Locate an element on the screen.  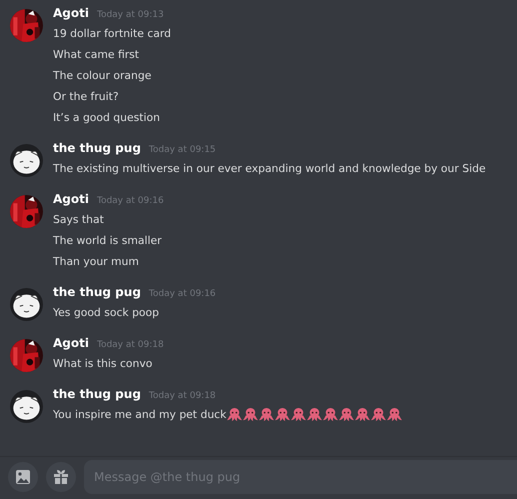
message-text: It’s a good question is located at coordinates (106, 118).